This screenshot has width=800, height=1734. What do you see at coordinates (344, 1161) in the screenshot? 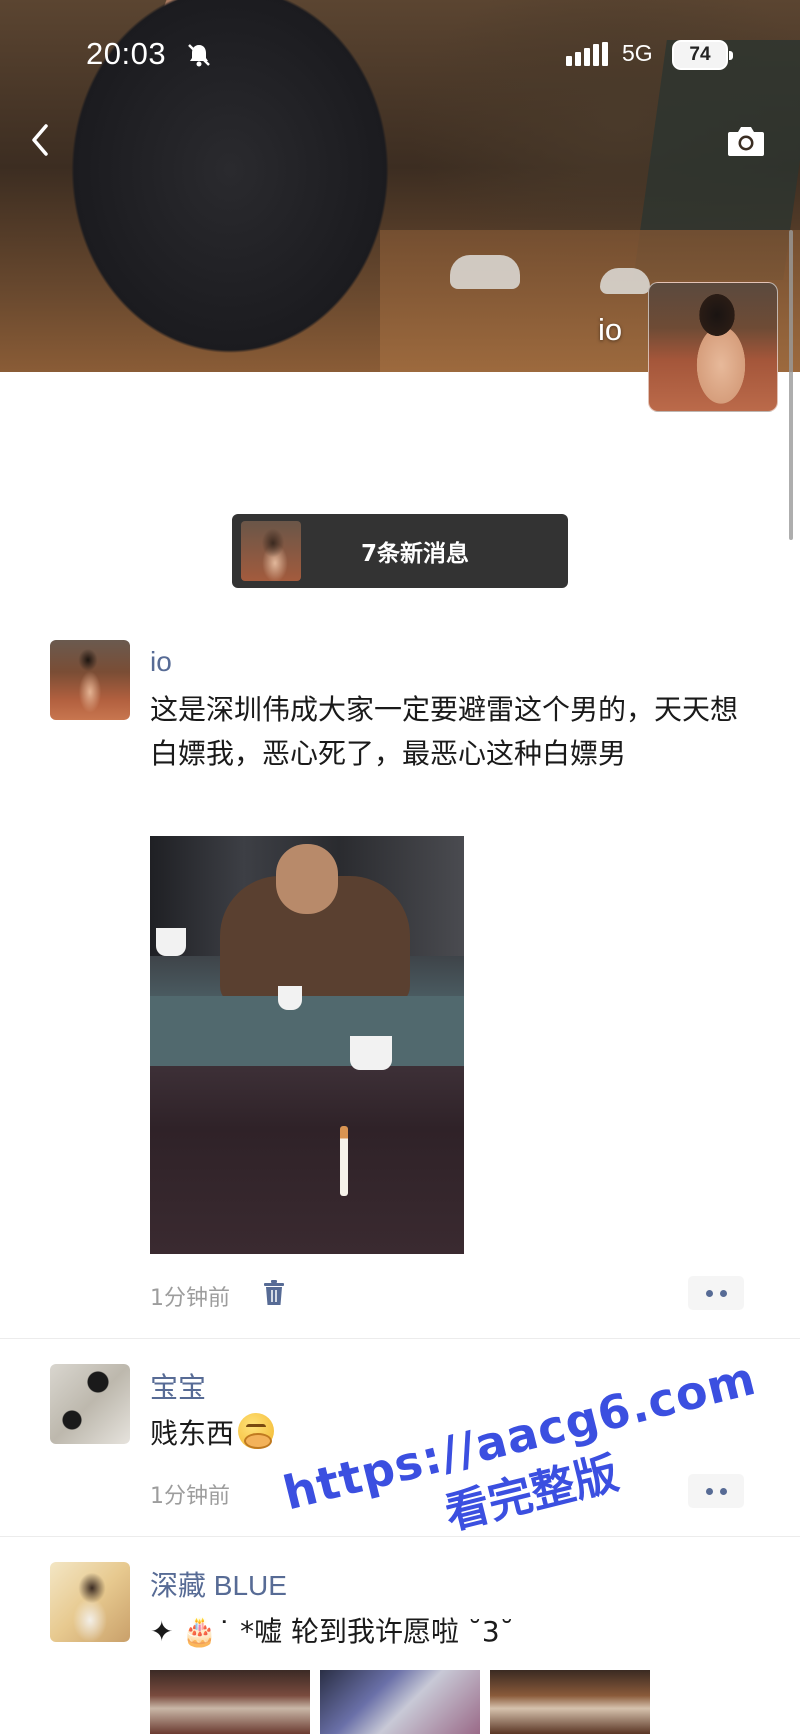
I see `photo-cigarette` at bounding box center [344, 1161].